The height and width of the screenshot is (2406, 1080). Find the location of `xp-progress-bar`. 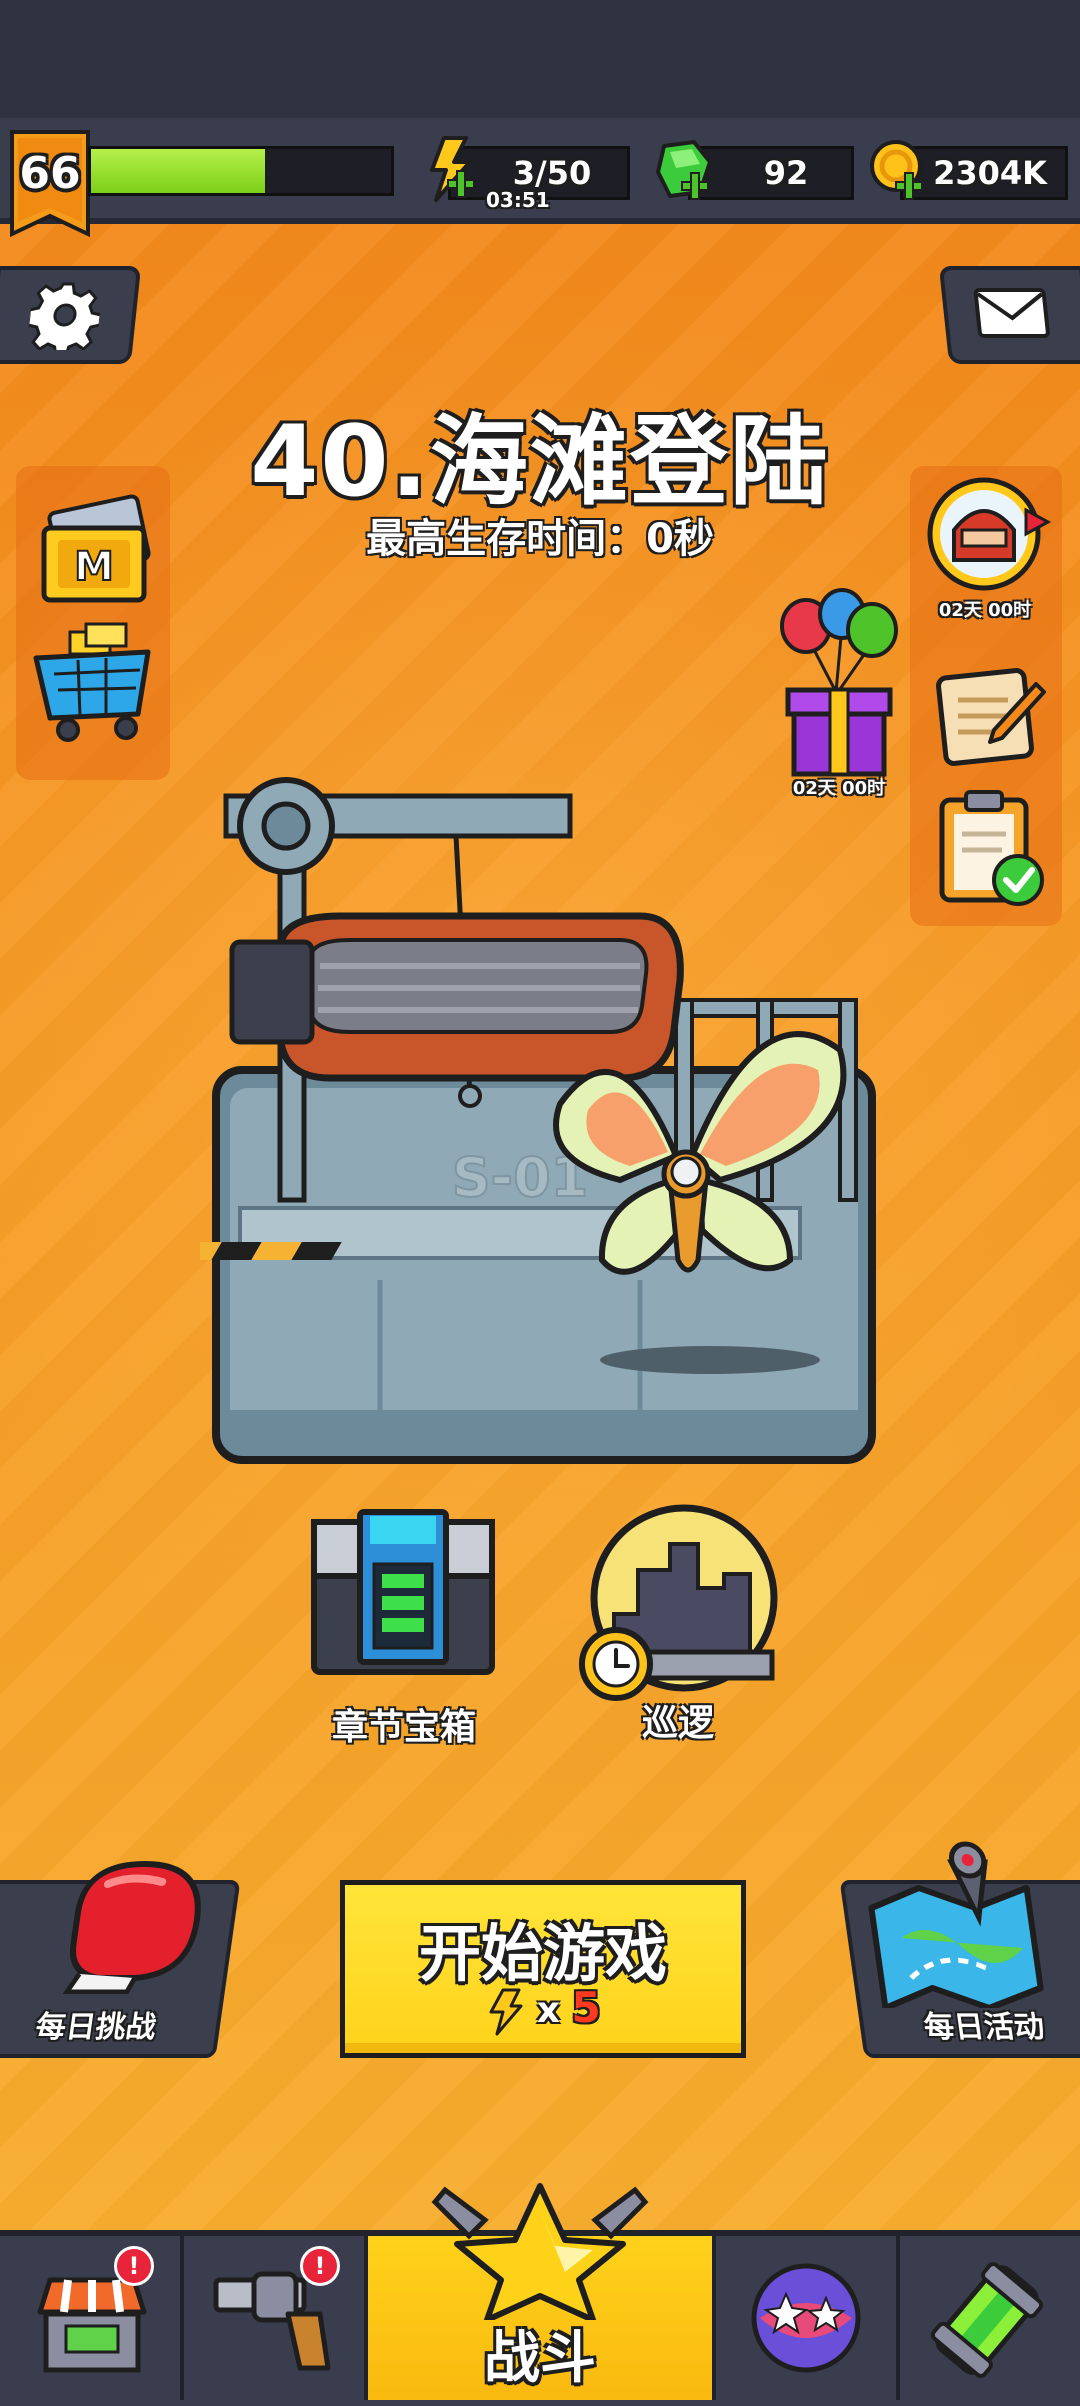

xp-progress-bar is located at coordinates (241, 171).